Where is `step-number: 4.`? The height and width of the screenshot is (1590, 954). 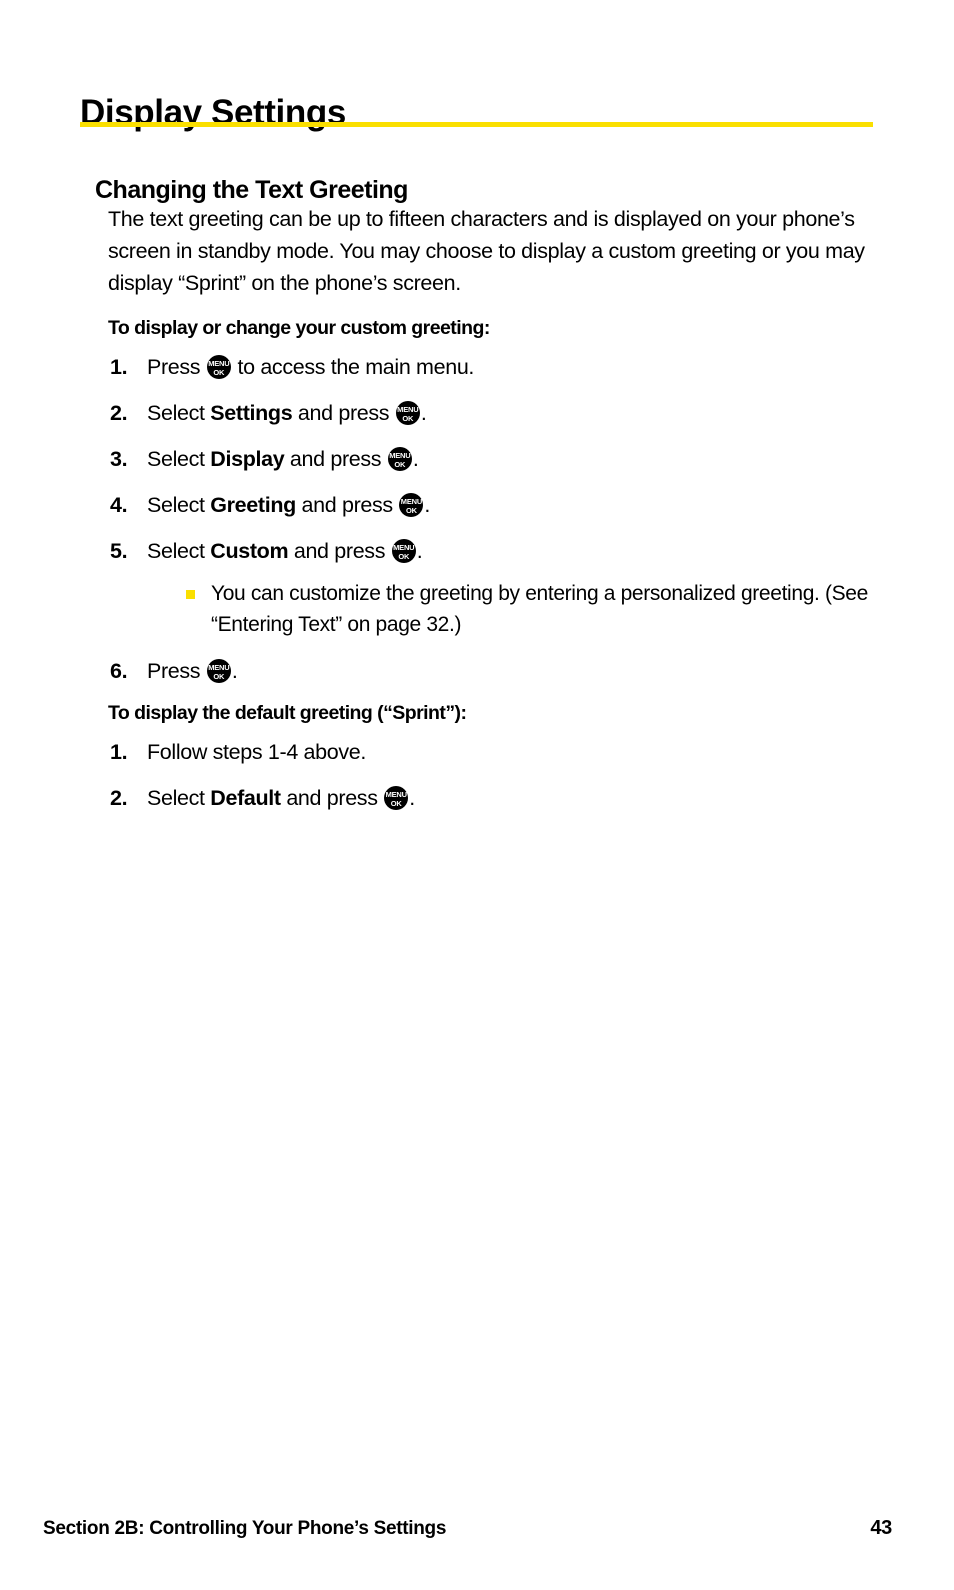
step-number: 4. is located at coordinates (119, 505).